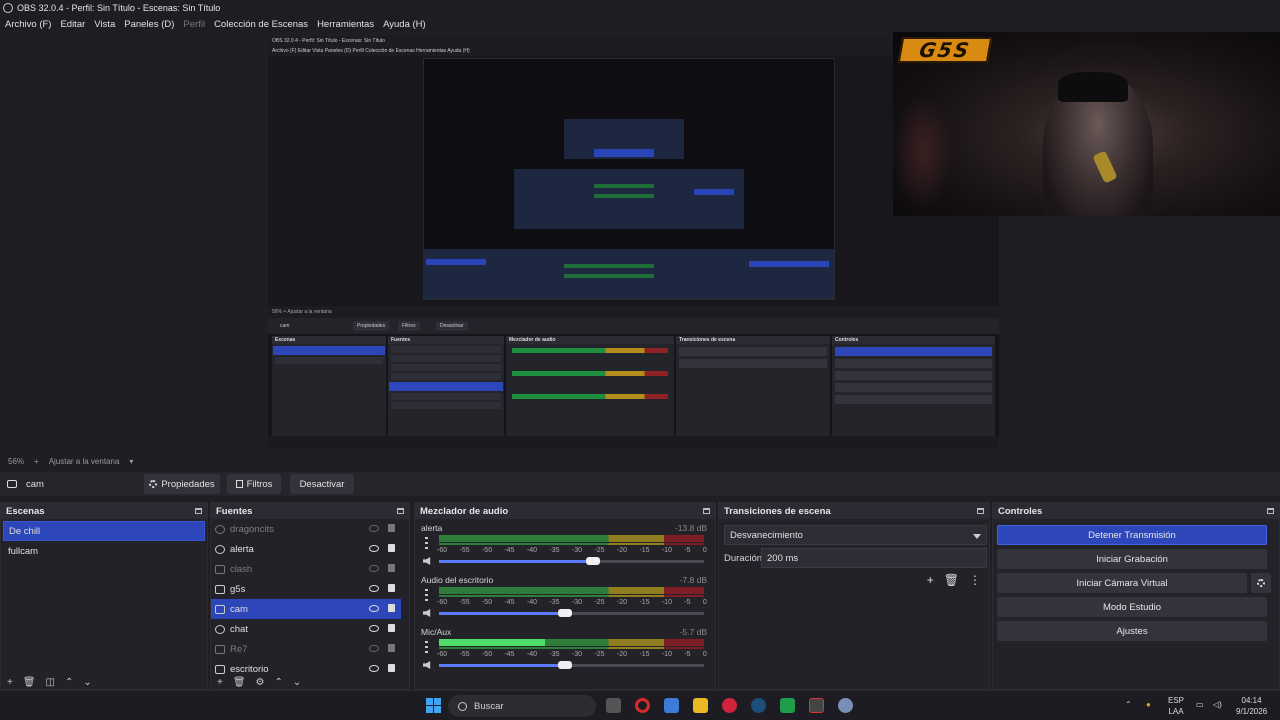 This screenshot has height=720, width=1280. What do you see at coordinates (261, 24) in the screenshot?
I see `menu-coleccion-escenas: Colección de Escenas` at bounding box center [261, 24].